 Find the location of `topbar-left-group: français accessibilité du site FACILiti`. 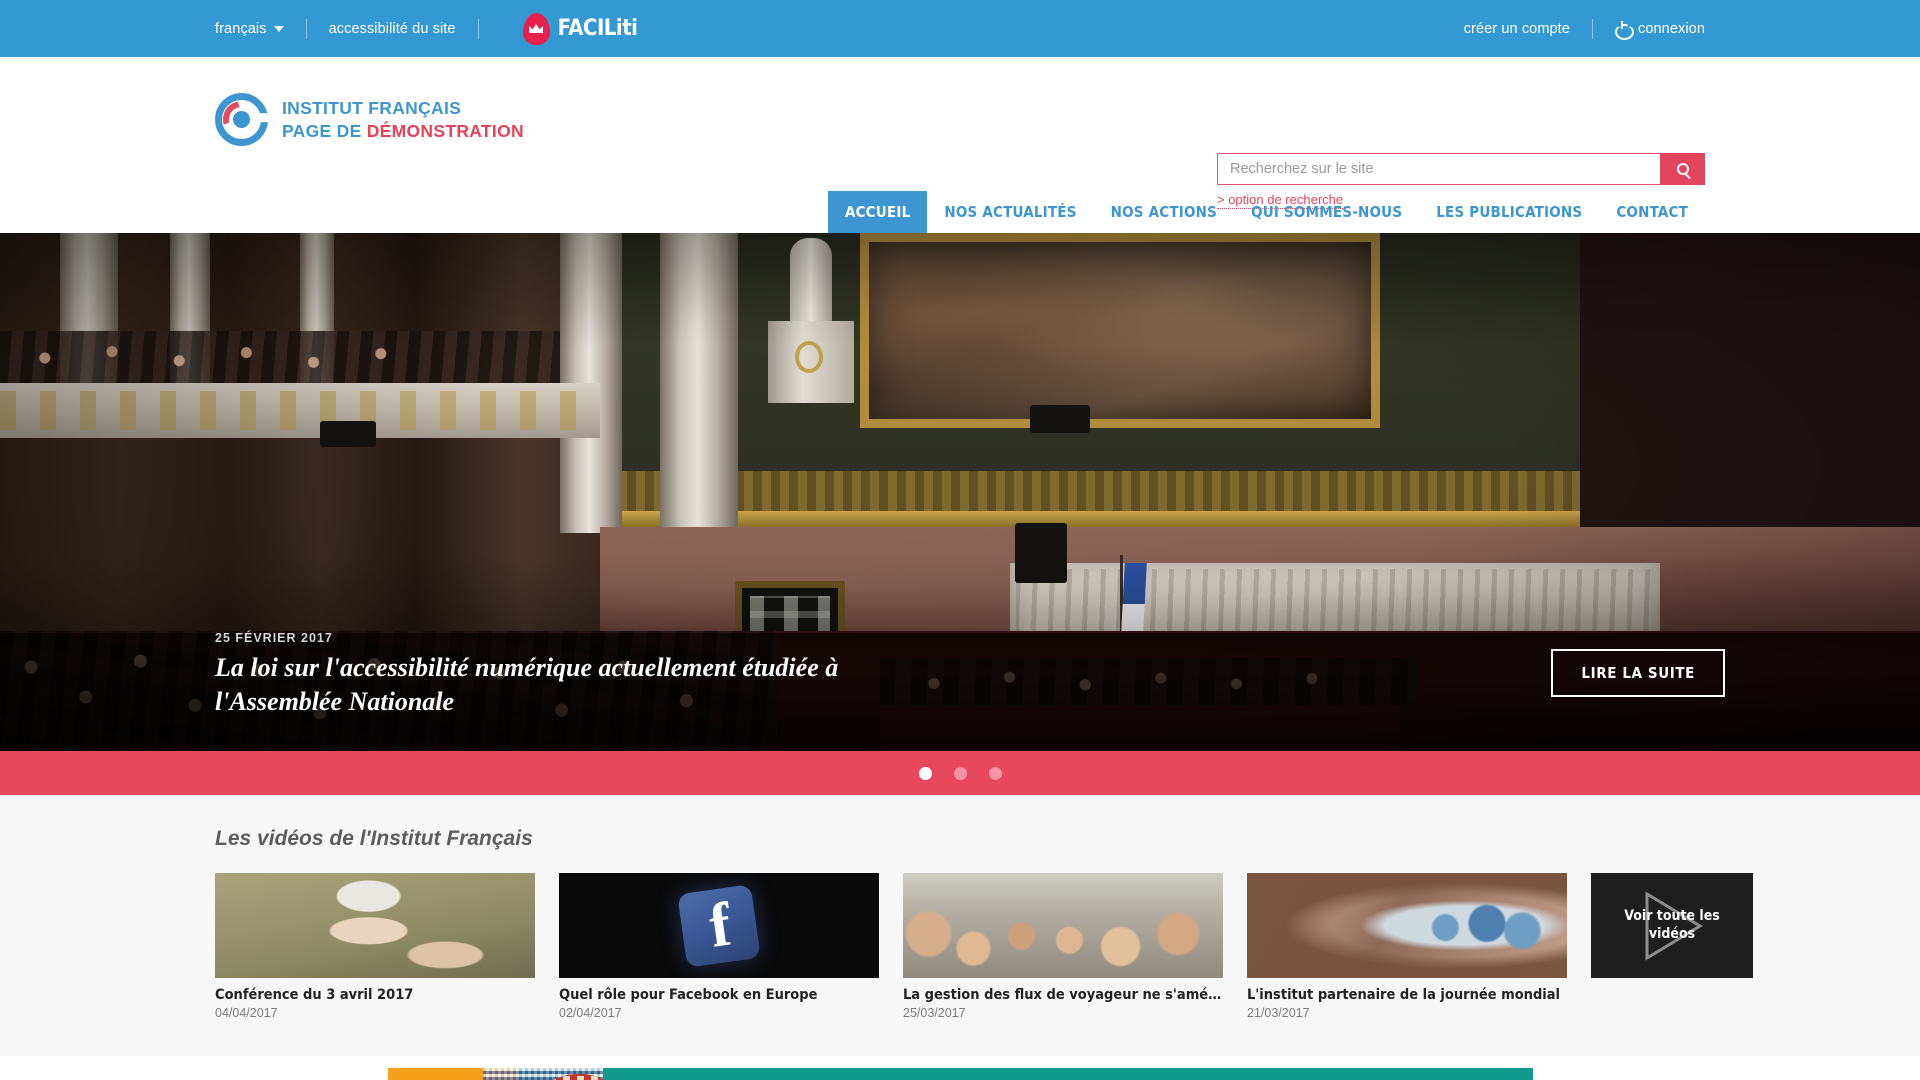

topbar-left-group: français accessibilité du site FACILiti is located at coordinates (426, 28).